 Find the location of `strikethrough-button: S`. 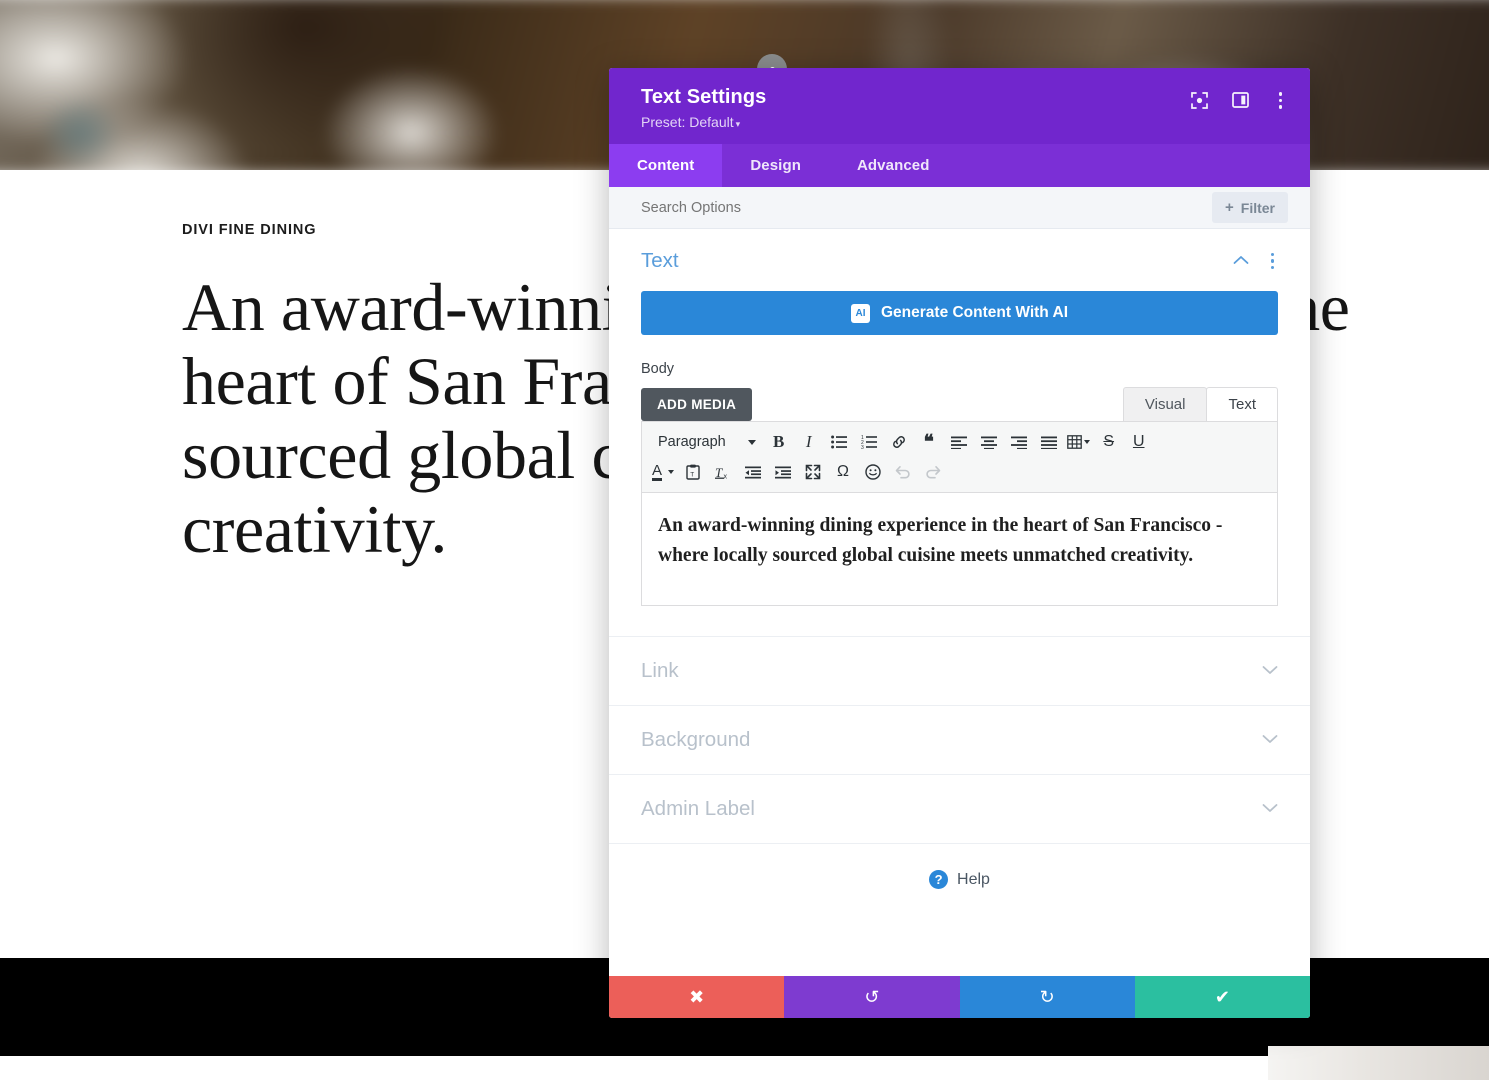

strikethrough-button: S is located at coordinates (1109, 442).